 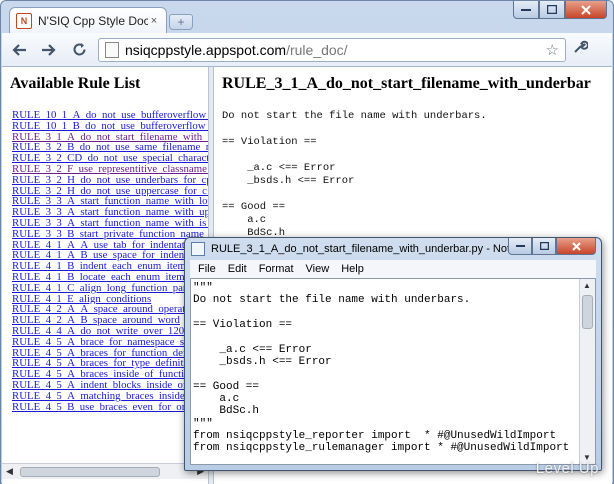 What do you see at coordinates (75, 83) in the screenshot?
I see `rule-list-heading: Available Rule List` at bounding box center [75, 83].